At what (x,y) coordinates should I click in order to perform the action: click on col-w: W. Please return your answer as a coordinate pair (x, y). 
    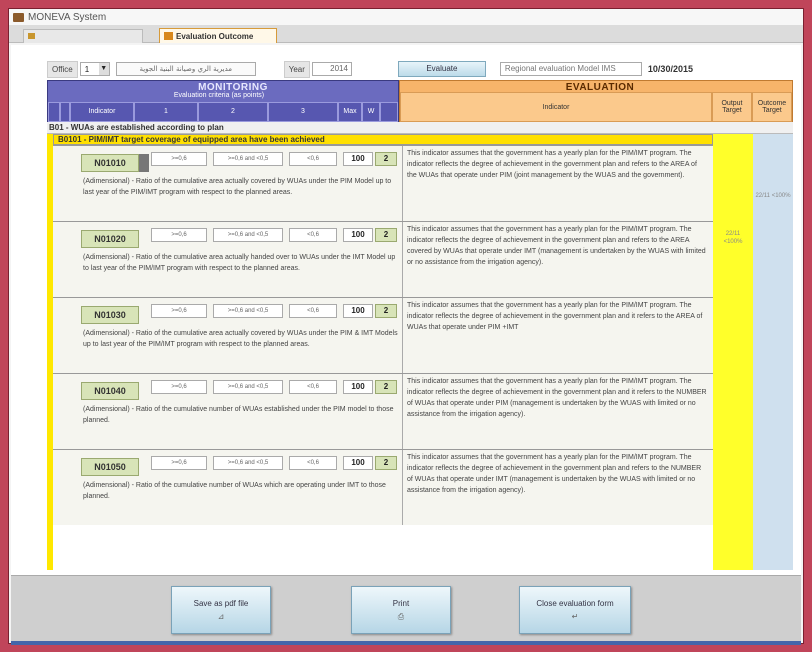
    Looking at the image, I should click on (371, 112).